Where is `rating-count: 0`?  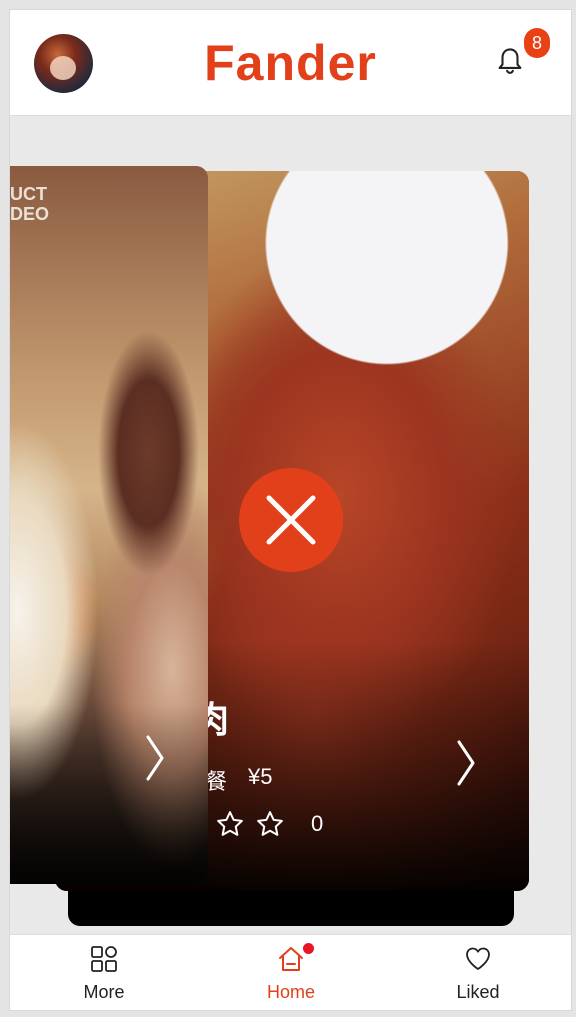 rating-count: 0 is located at coordinates (317, 823).